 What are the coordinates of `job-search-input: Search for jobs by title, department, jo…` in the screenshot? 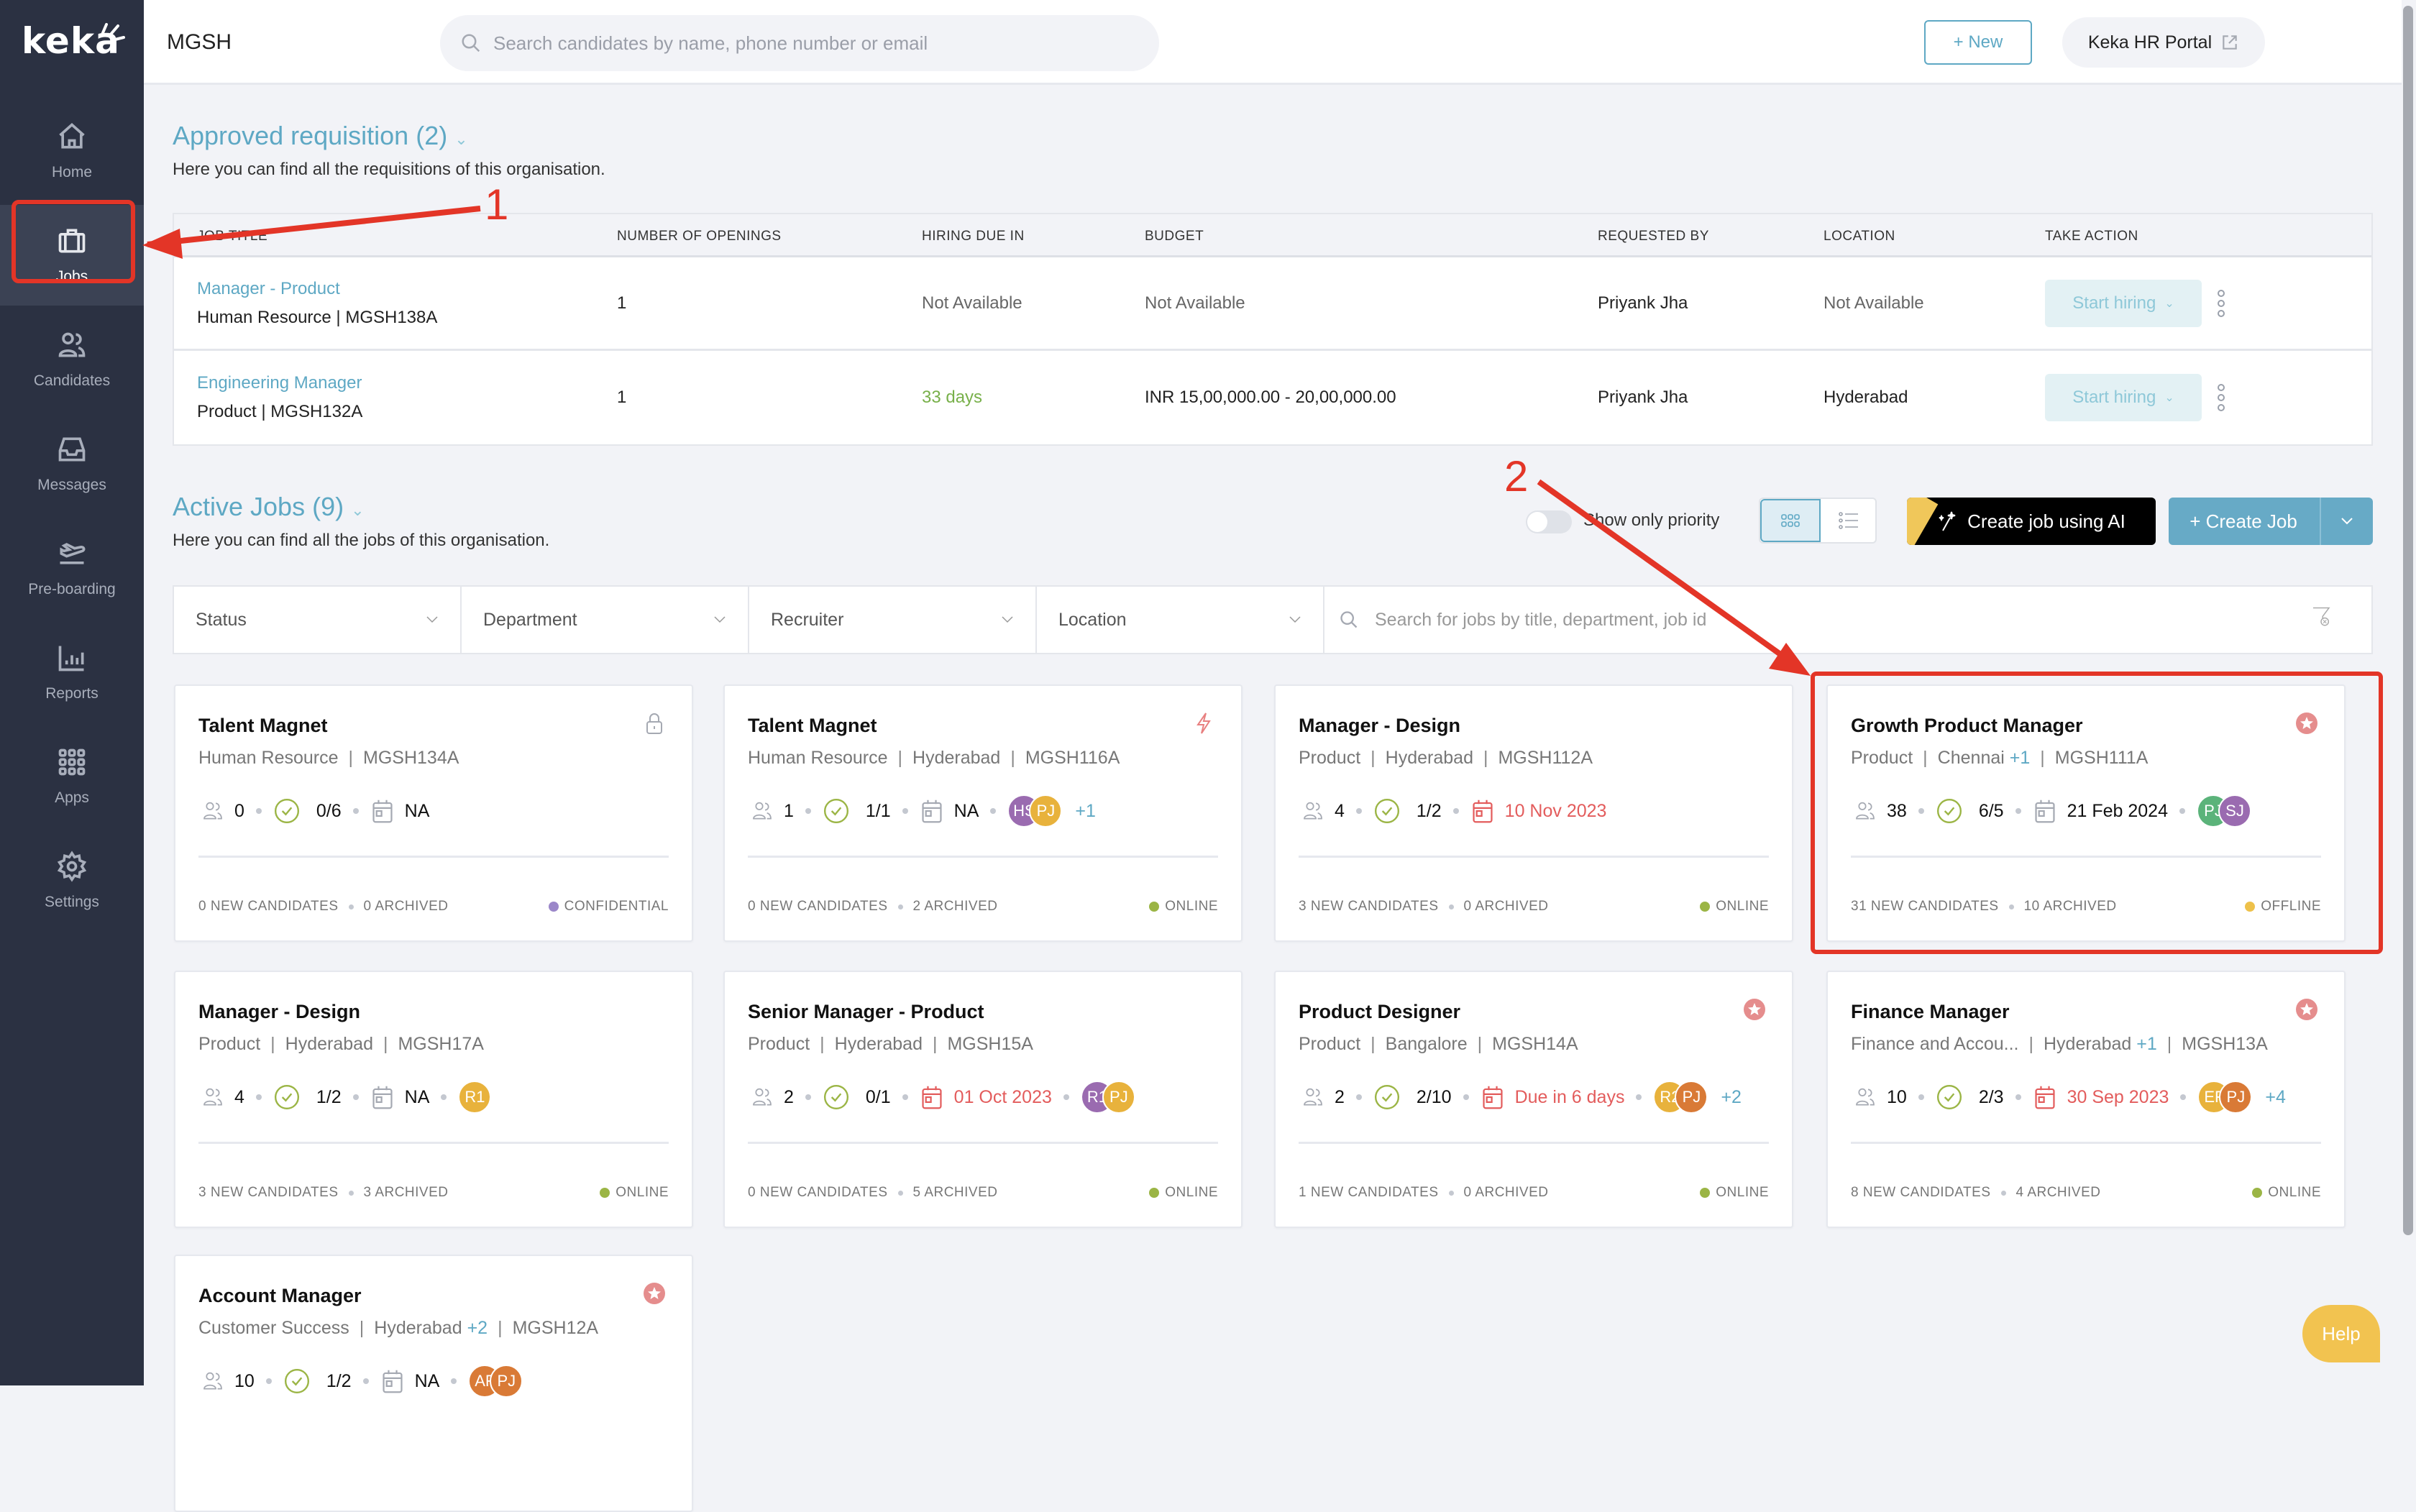 It's located at (1848, 620).